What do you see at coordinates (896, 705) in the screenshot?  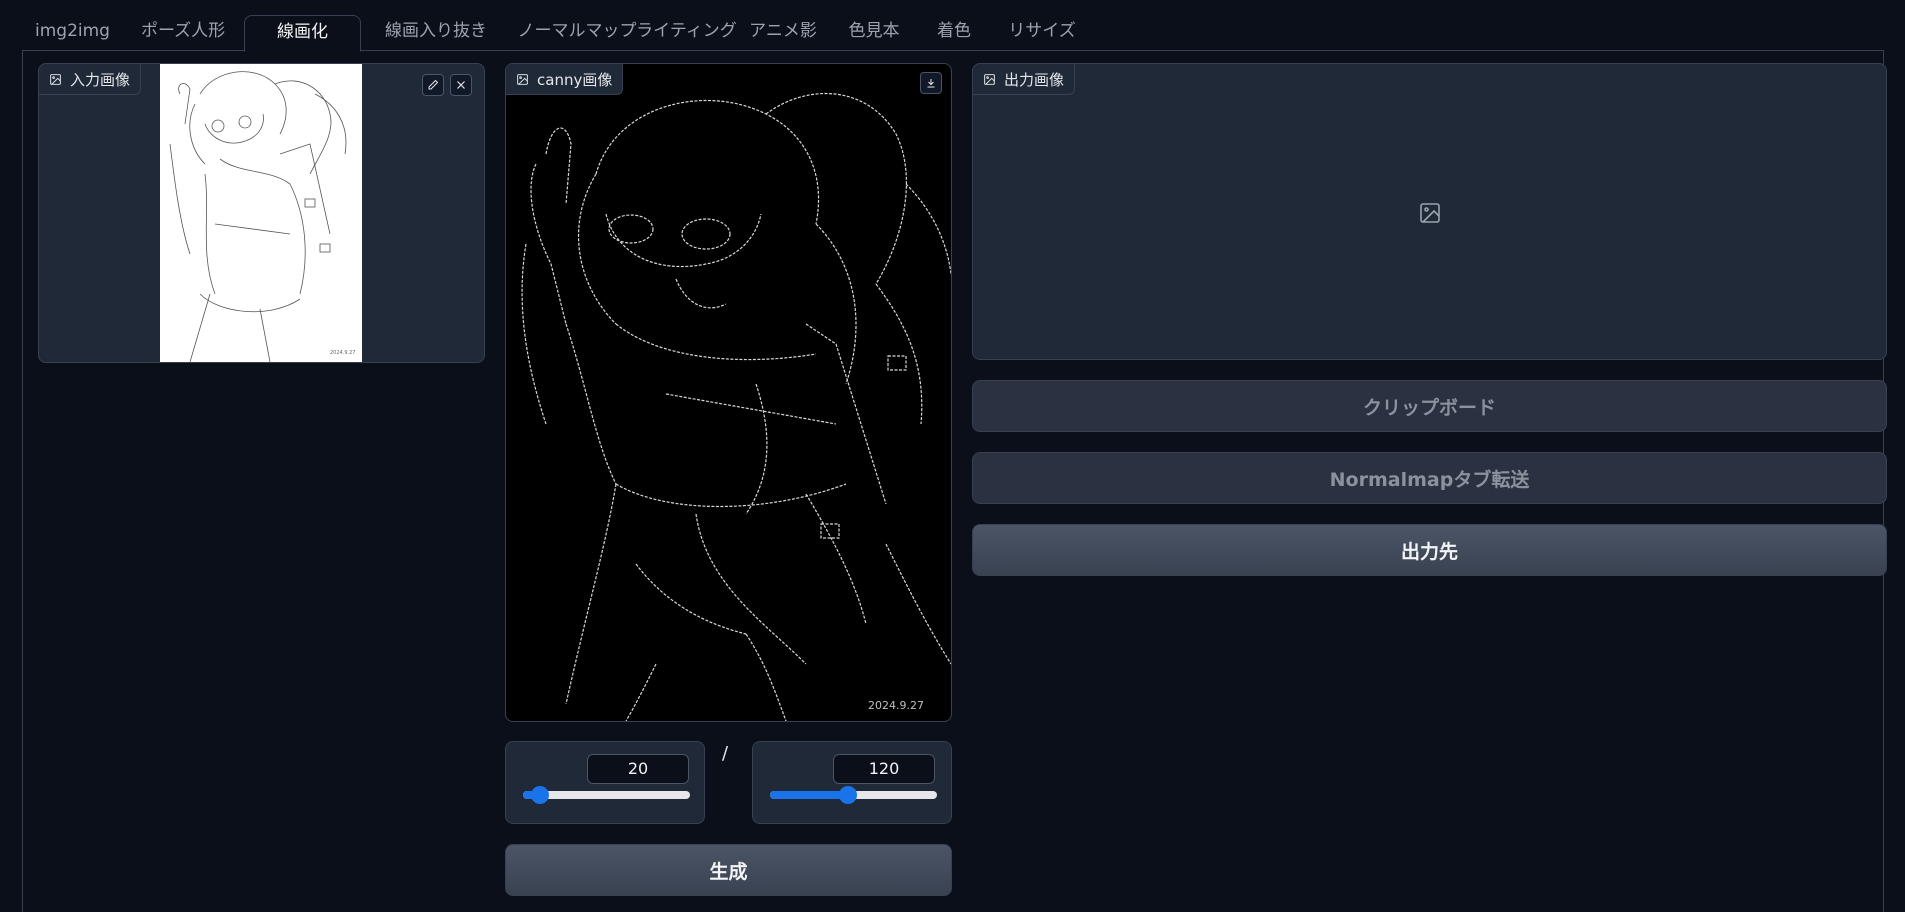 I see `canny-signature: 2024.9.27` at bounding box center [896, 705].